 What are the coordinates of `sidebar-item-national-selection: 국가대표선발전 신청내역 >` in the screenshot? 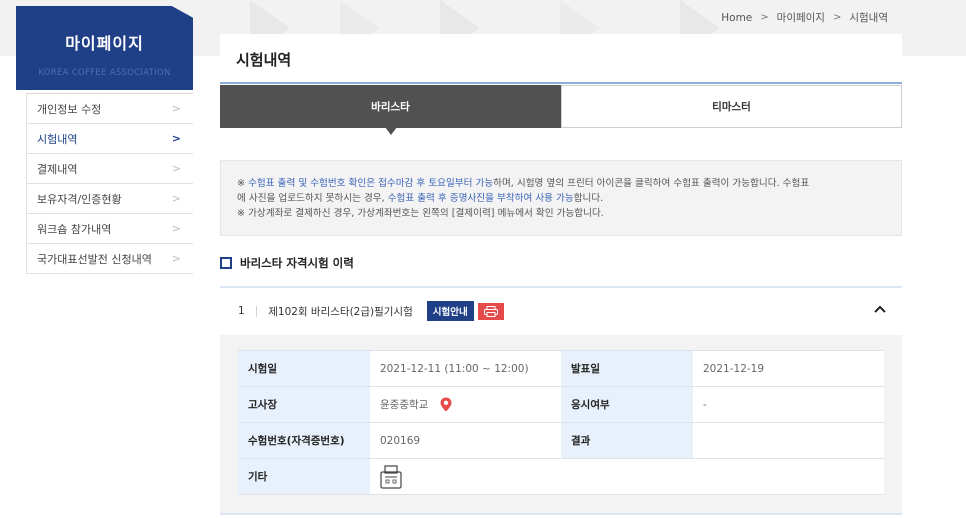 It's located at (109, 259).